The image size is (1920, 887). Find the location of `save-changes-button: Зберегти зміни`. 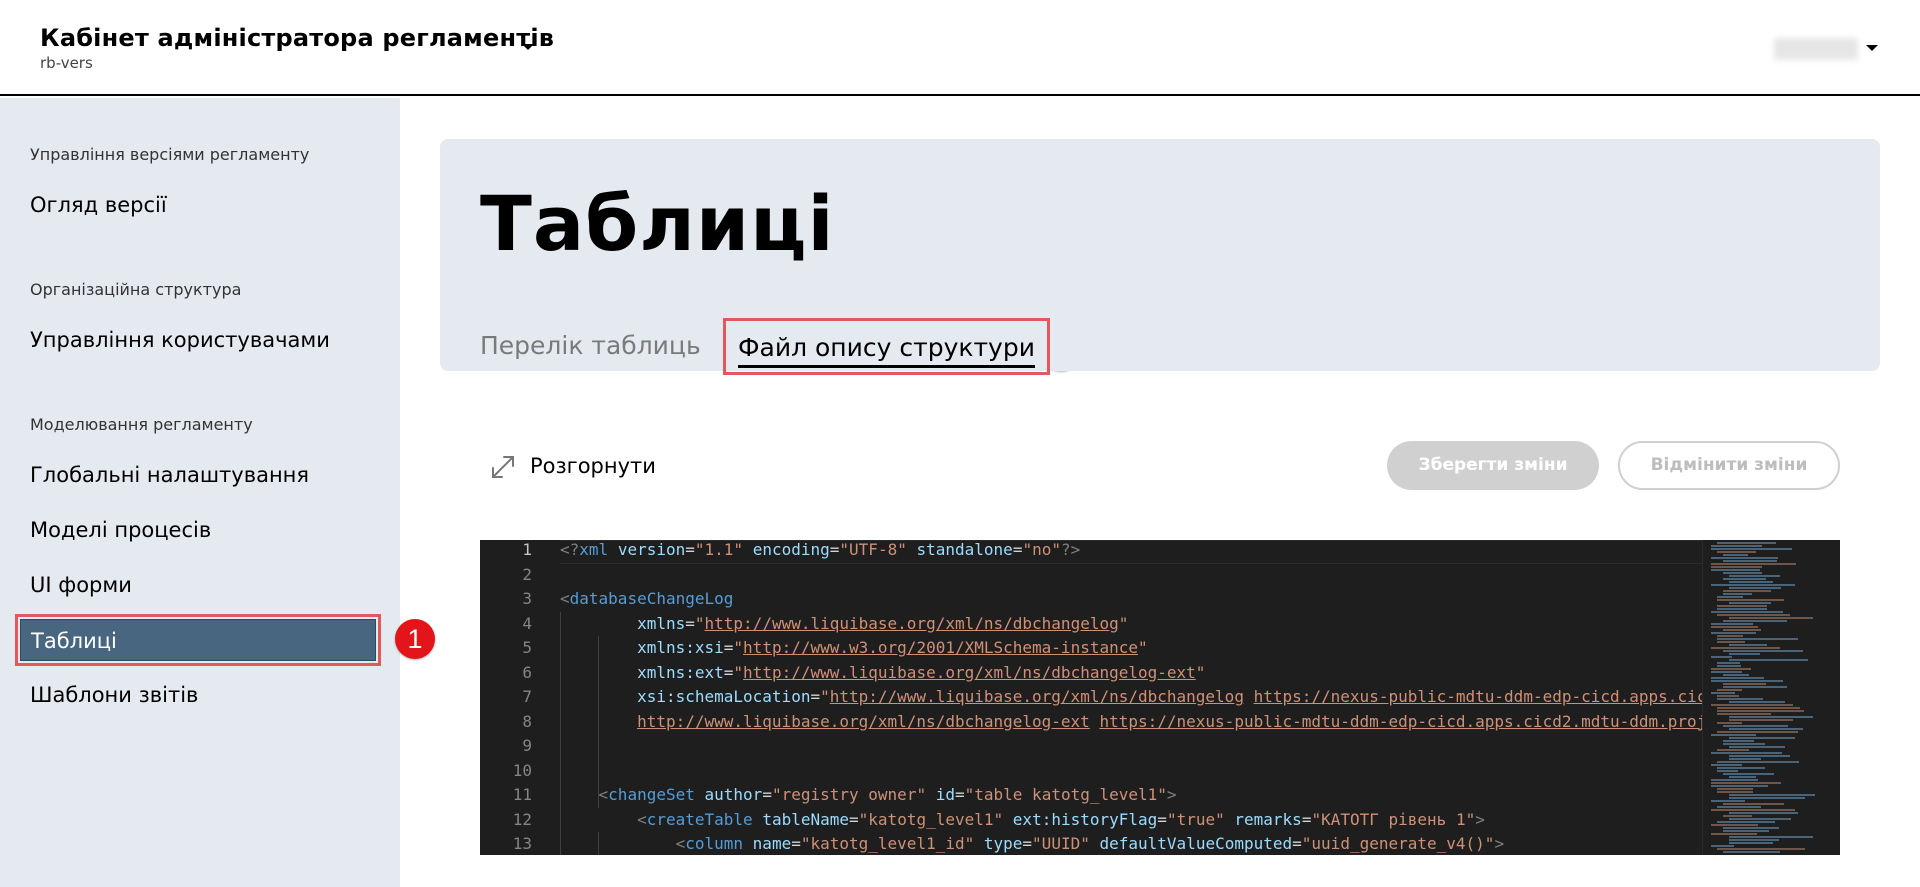

save-changes-button: Зберегти зміни is located at coordinates (1493, 465).